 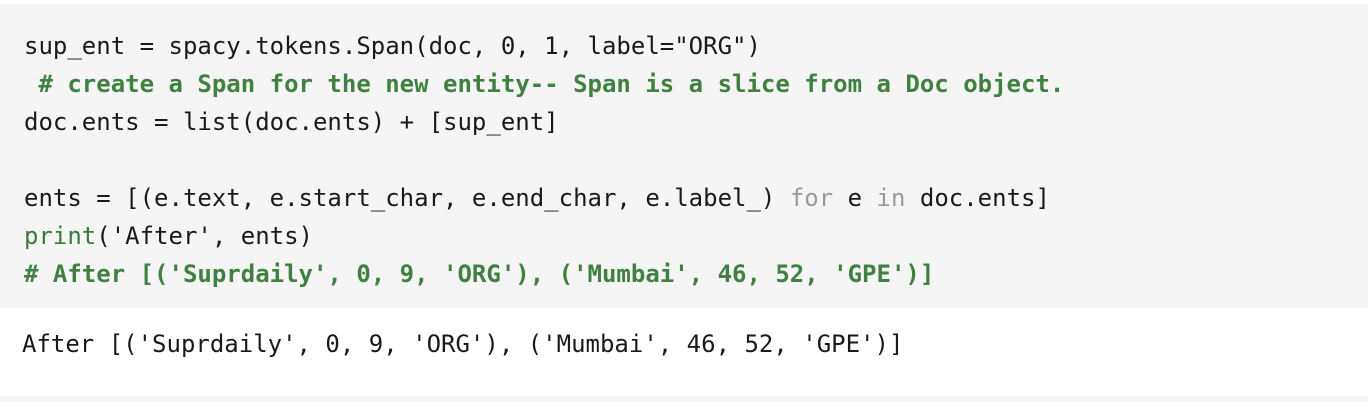 I want to click on print-function: print, so click(x=60, y=236).